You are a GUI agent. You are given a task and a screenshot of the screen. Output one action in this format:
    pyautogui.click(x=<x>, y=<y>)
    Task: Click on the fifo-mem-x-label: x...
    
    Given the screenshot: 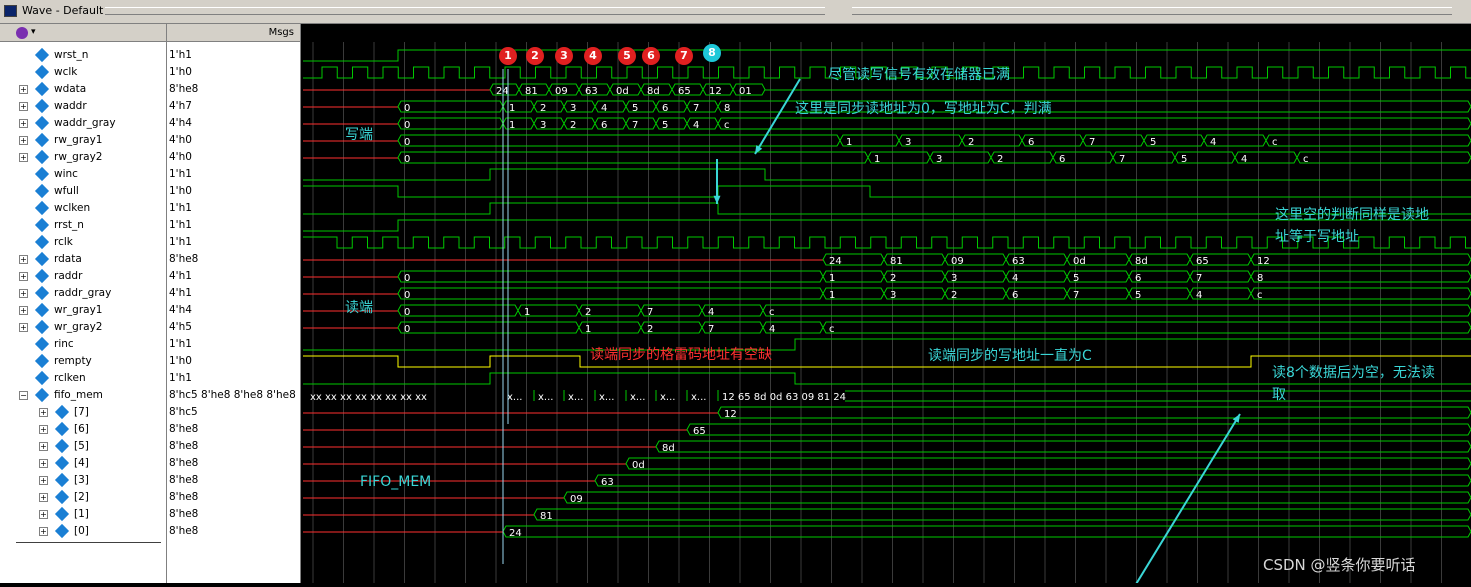 What is the action you would take?
    pyautogui.click(x=637, y=397)
    